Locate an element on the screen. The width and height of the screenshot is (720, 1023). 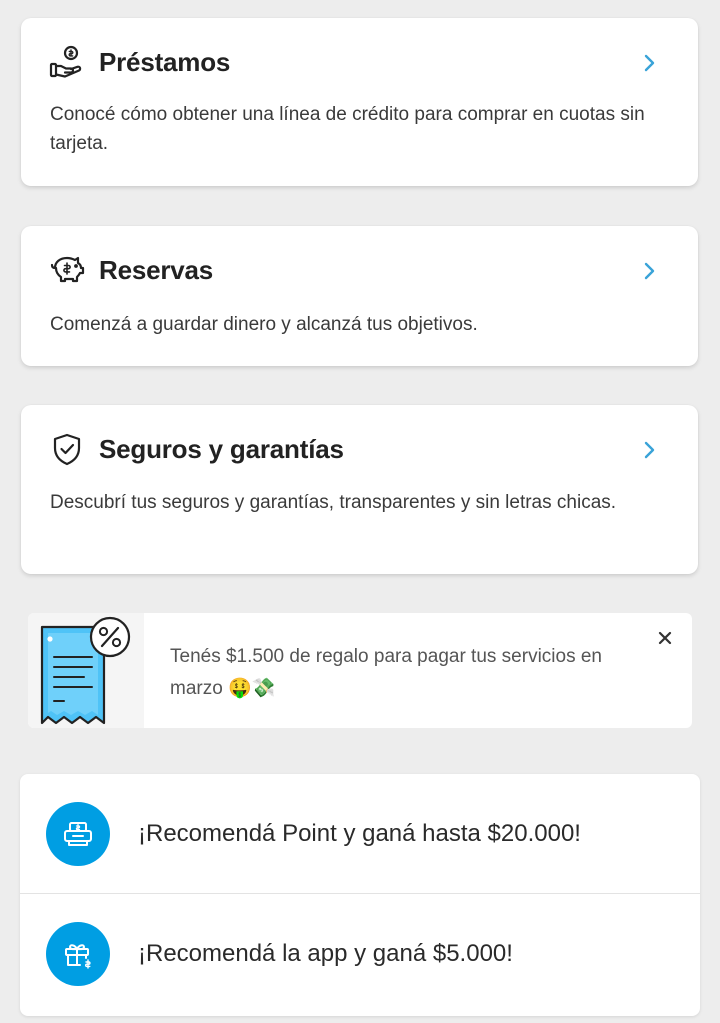
refer-point-label: ¡Recomendá Point y ganá hasta $20.000! is located at coordinates (359, 833).